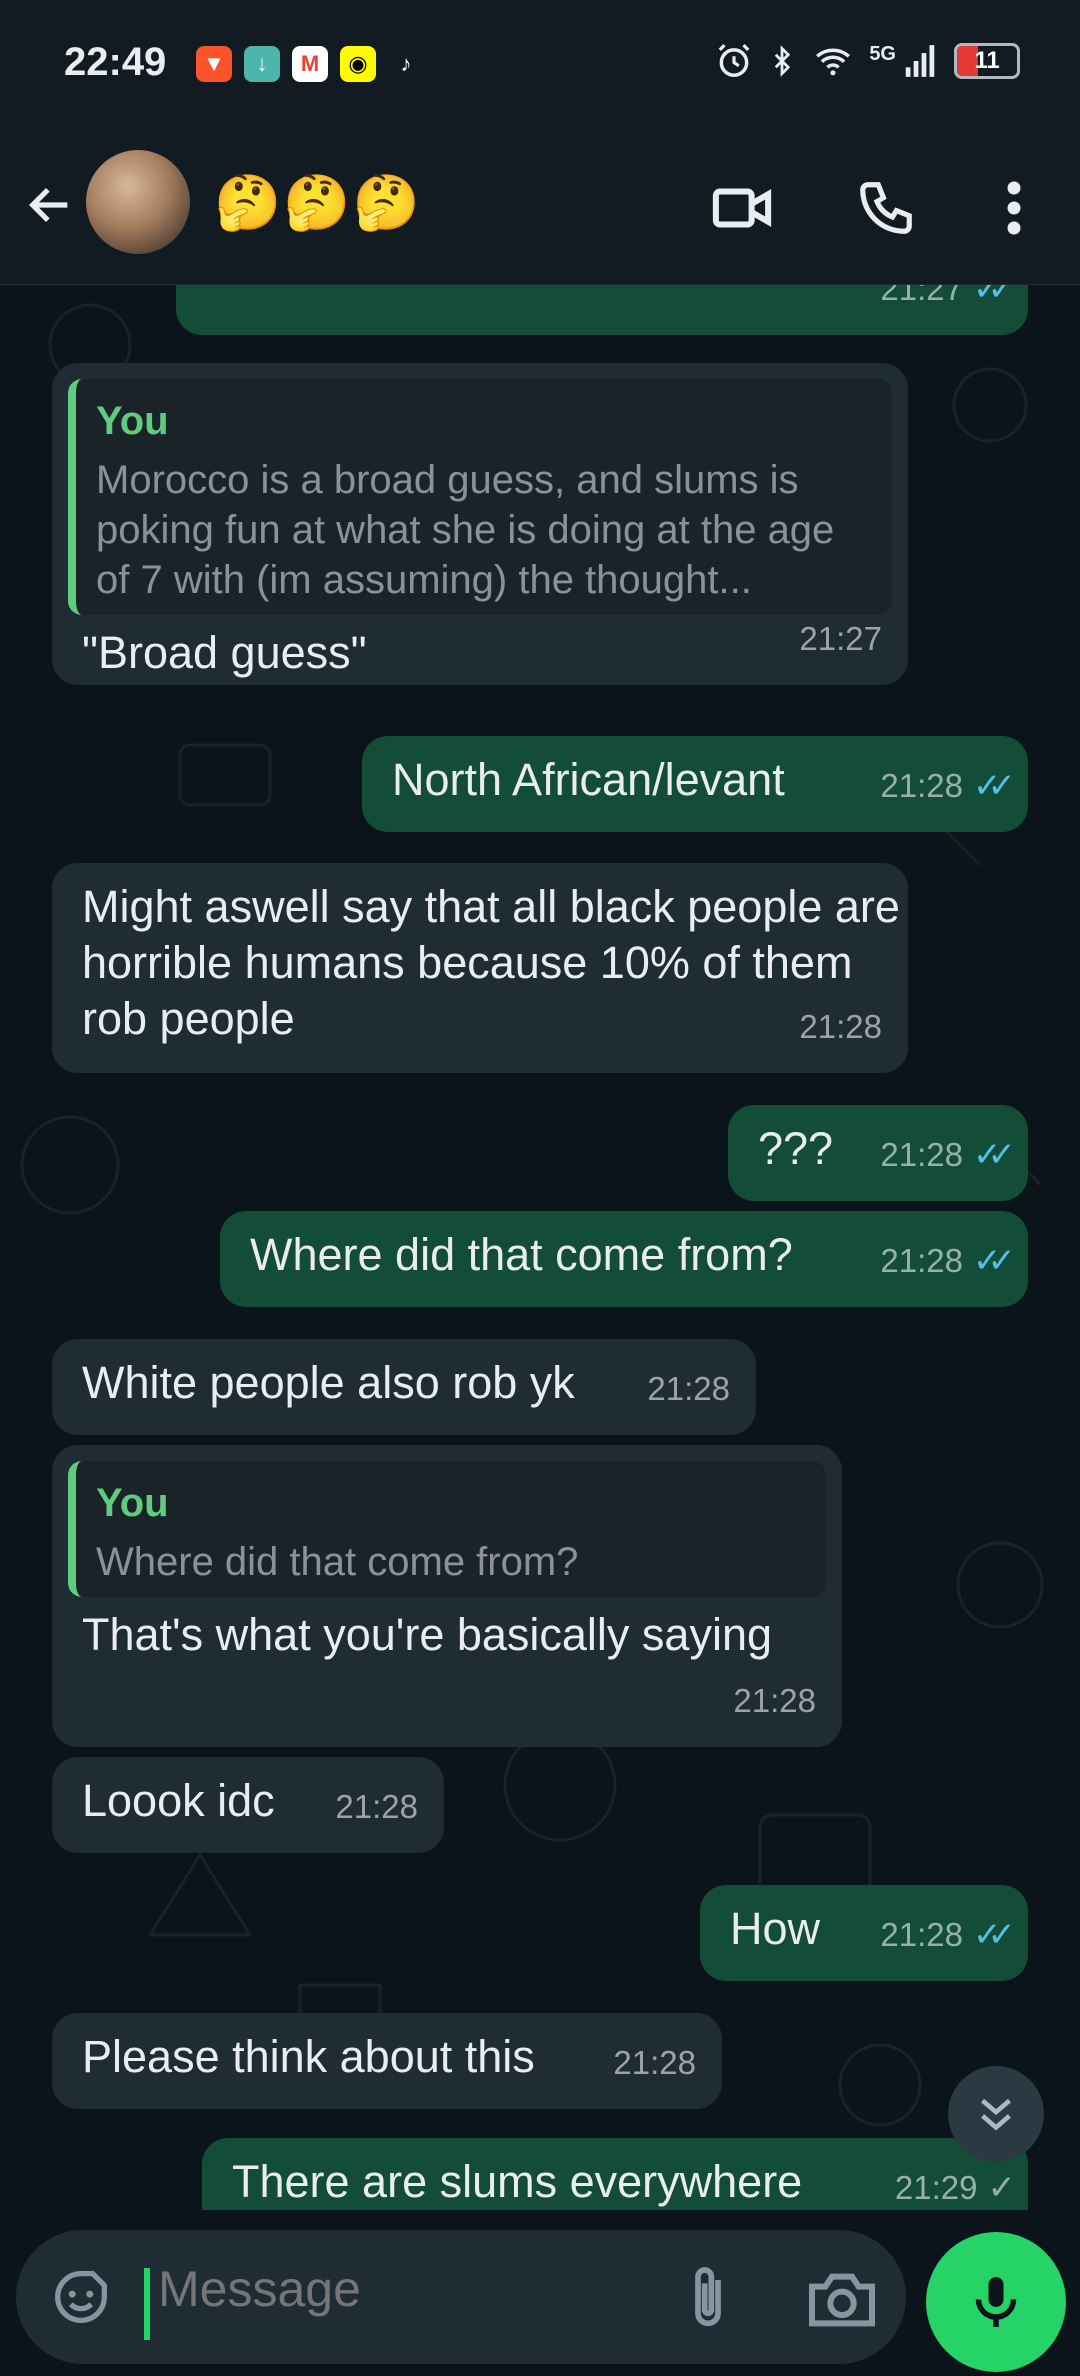 The image size is (1080, 2376). I want to click on scroll-to-bottom-button, so click(996, 2114).